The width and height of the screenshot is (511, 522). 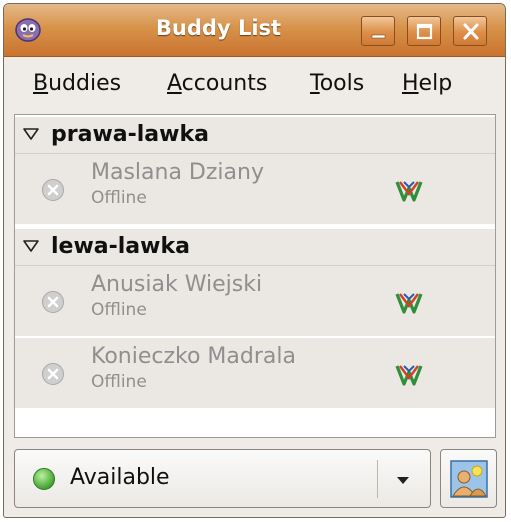 I want to click on close-button, so click(x=470, y=31).